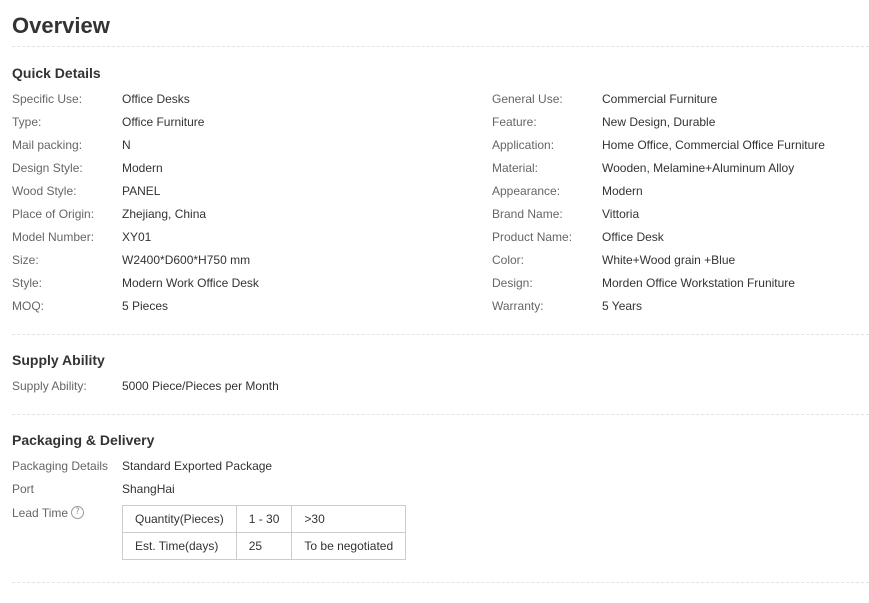 This screenshot has height=603, width=869. What do you see at coordinates (527, 214) in the screenshot?
I see `detail-label: Brand Name:` at bounding box center [527, 214].